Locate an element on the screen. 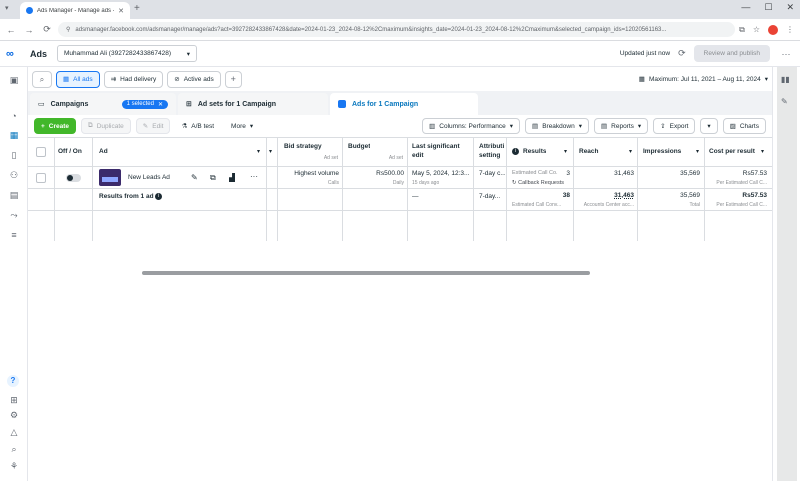 The image size is (800, 481). vertical-scrollbar is located at coordinates (787, 274).